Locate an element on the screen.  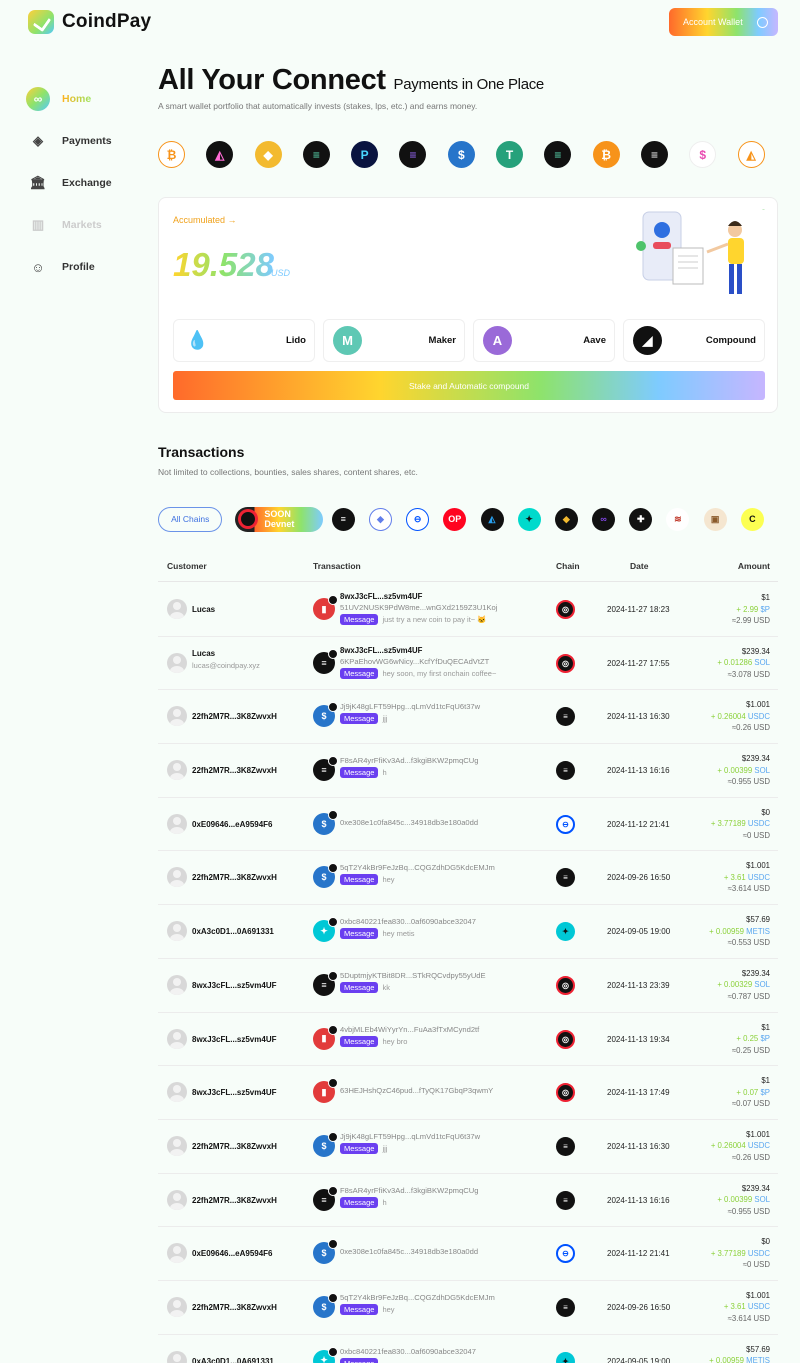
tx-date: 2024-09-05 19:00 is located at coordinates (639, 1359).